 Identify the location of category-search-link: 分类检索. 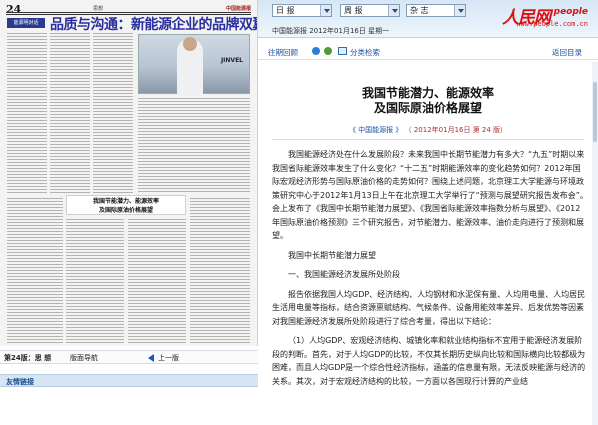
(365, 52).